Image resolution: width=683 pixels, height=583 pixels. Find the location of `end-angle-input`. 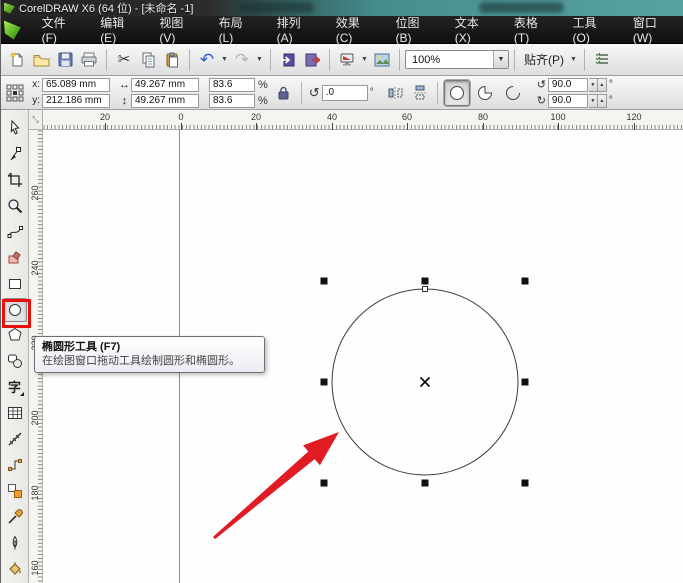

end-angle-input is located at coordinates (567, 100).